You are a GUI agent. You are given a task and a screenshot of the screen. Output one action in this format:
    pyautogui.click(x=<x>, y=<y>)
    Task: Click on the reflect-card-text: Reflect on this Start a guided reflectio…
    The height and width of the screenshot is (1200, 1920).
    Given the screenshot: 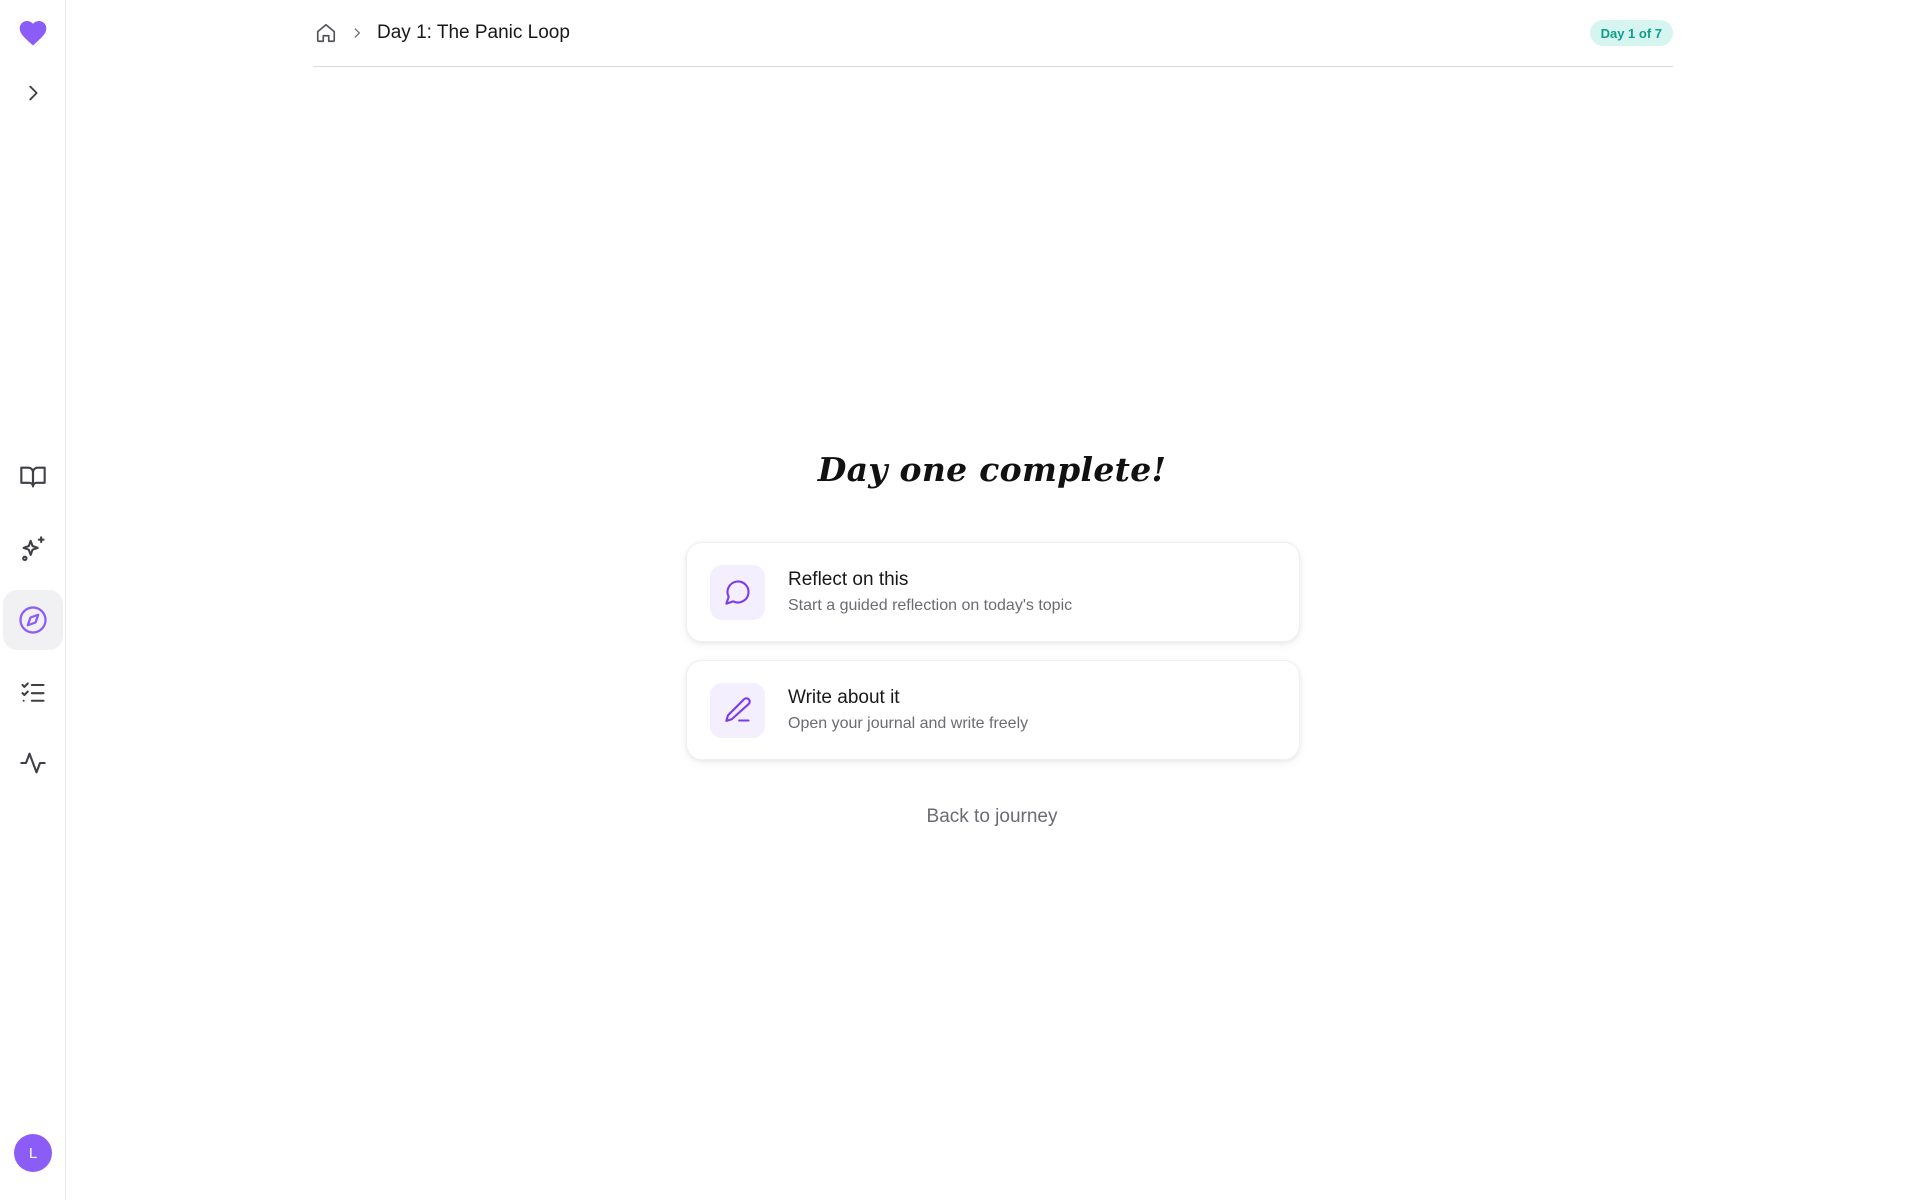 What is the action you would take?
    pyautogui.click(x=930, y=592)
    